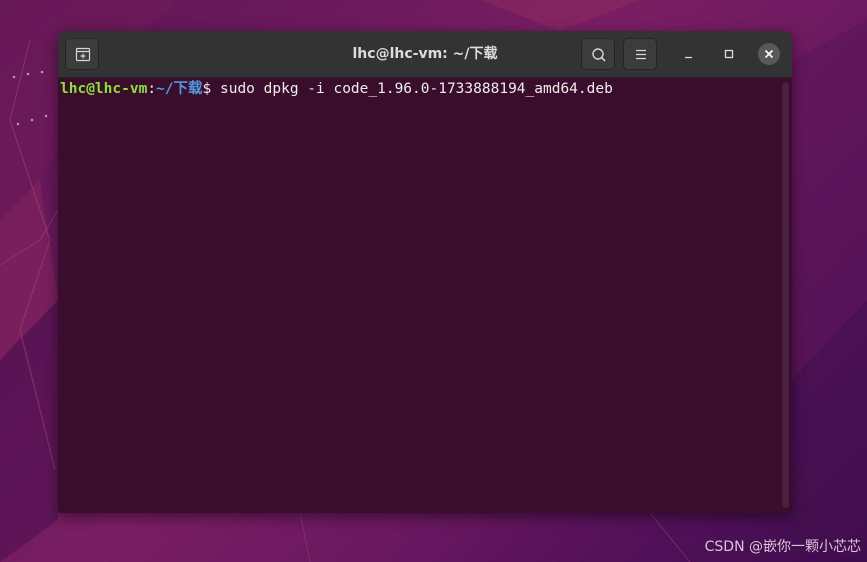 This screenshot has height=562, width=867. I want to click on new-tab-button, so click(82, 54).